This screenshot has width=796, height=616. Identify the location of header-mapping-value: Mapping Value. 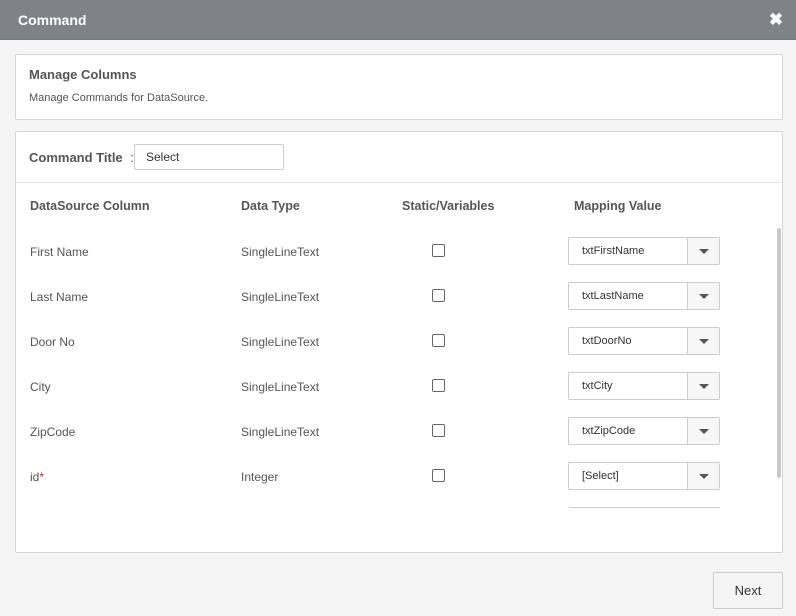
(618, 206).